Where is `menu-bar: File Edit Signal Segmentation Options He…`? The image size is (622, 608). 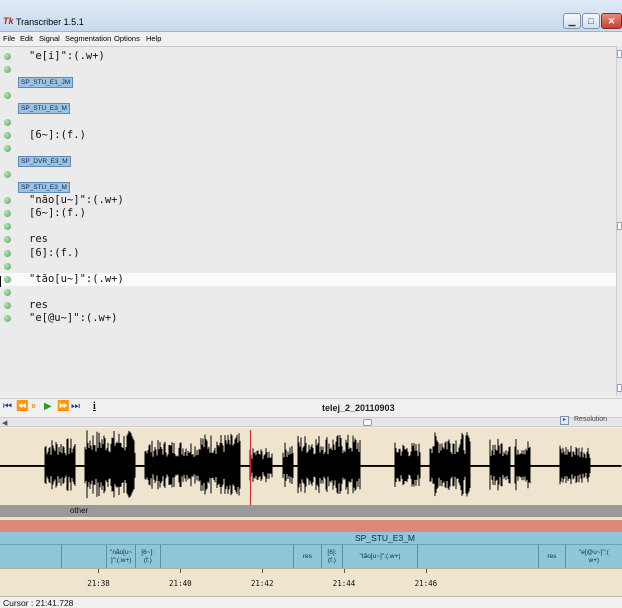 menu-bar: File Edit Signal Segmentation Options He… is located at coordinates (311, 39).